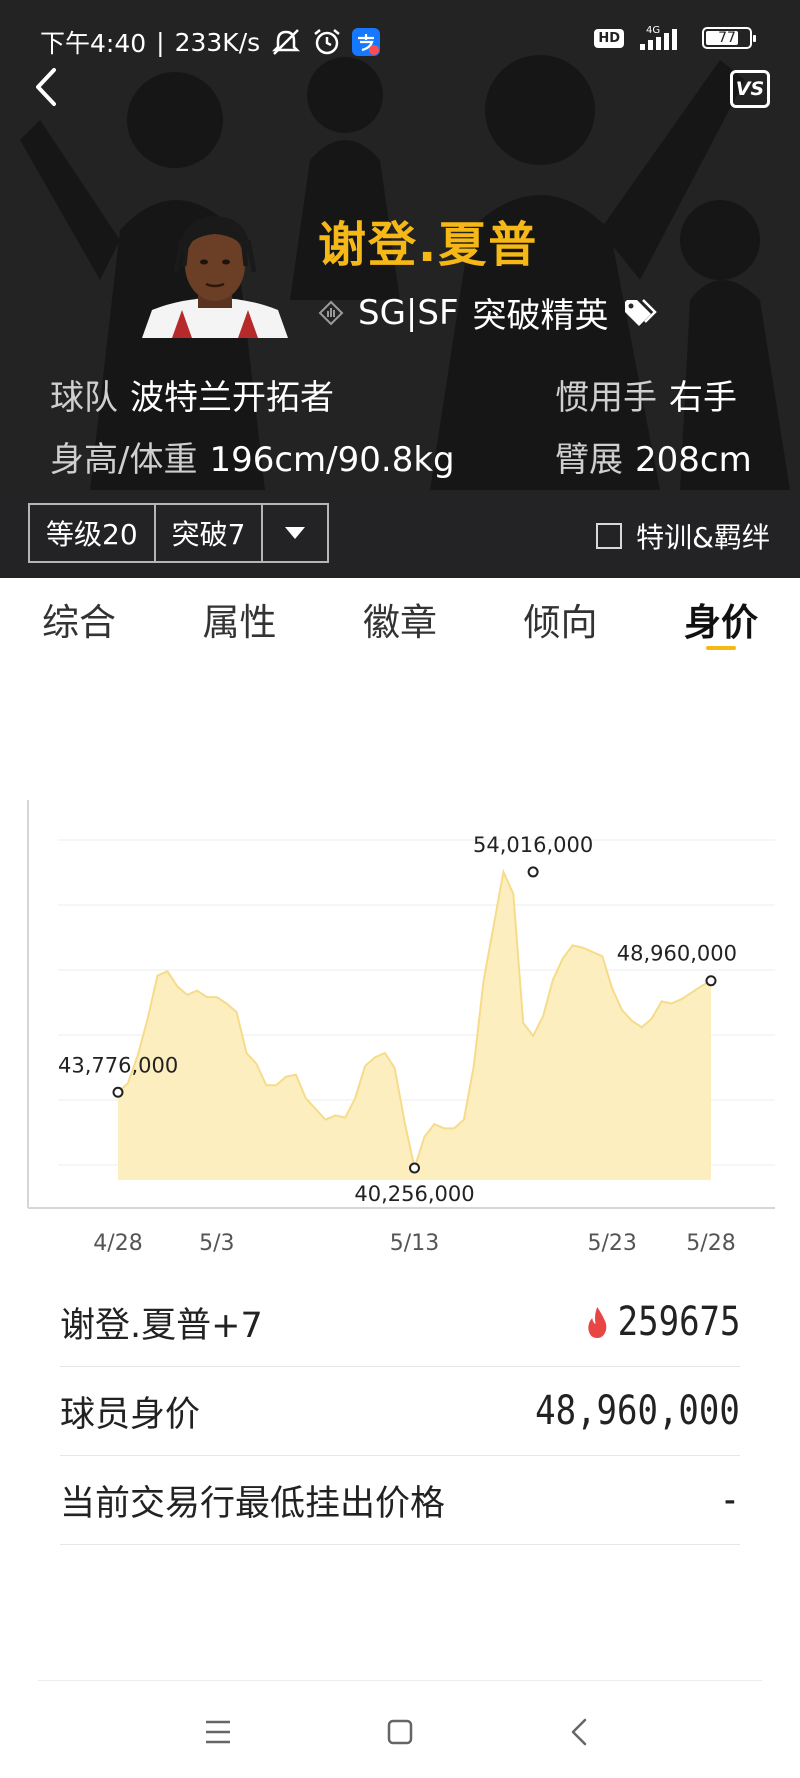  I want to click on hand-info: 惯用手 右手, so click(646, 394).